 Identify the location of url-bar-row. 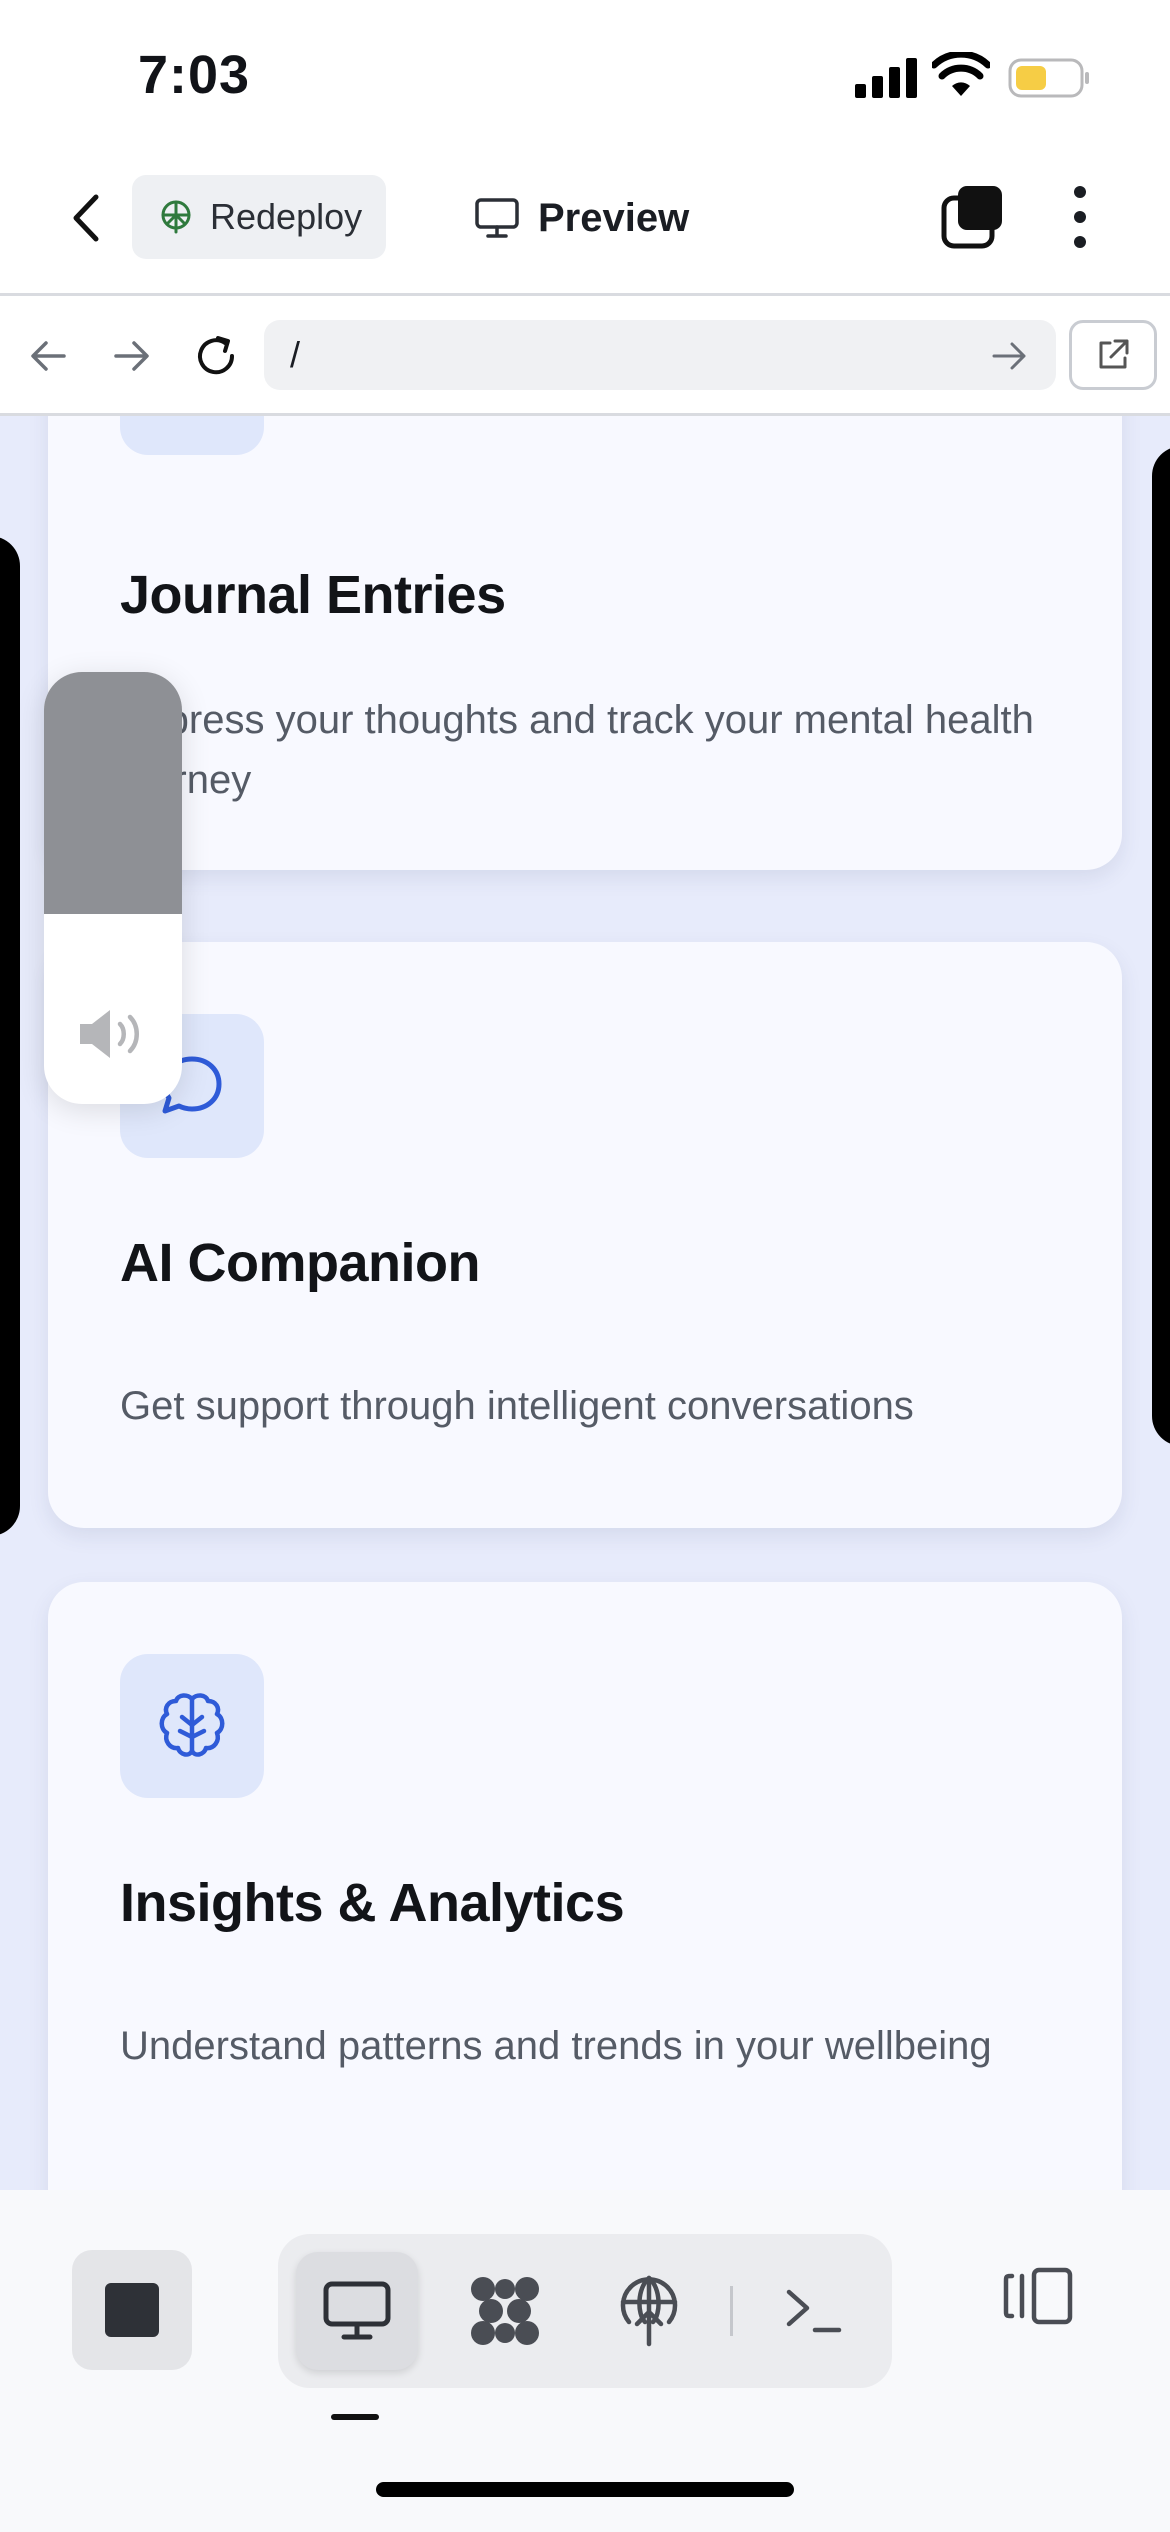
(585, 357).